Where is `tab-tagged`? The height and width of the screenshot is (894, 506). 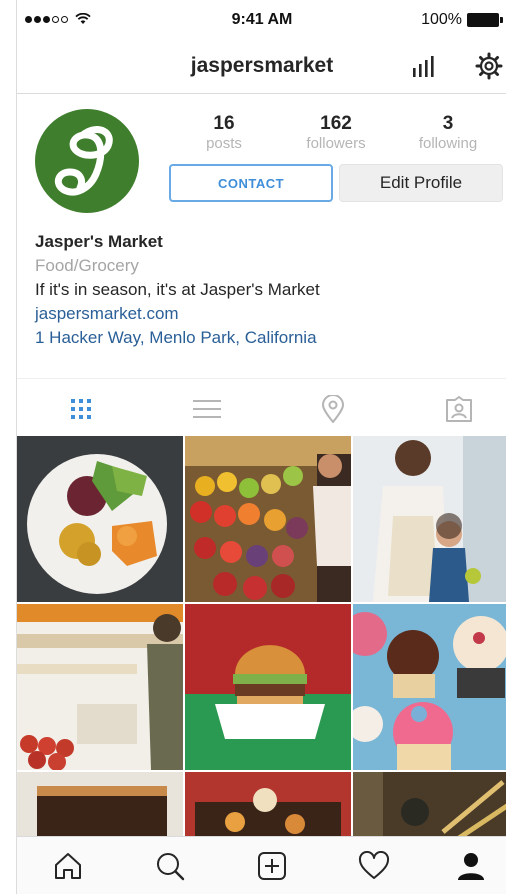
tab-tagged is located at coordinates (459, 409).